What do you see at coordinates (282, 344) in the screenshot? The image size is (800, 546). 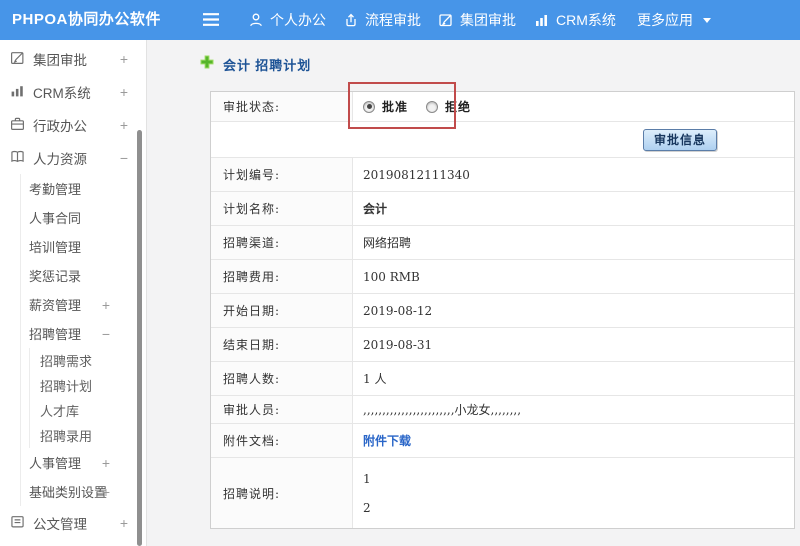 I see `field-label: 结束日期:` at bounding box center [282, 344].